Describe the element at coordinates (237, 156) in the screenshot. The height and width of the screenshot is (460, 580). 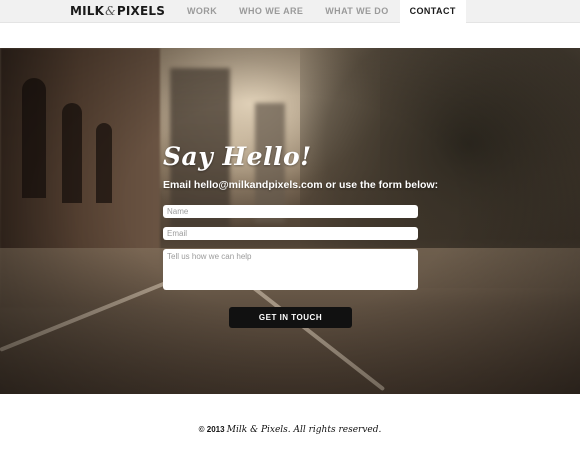
I see `contact-headline: Say Hello!` at that location.